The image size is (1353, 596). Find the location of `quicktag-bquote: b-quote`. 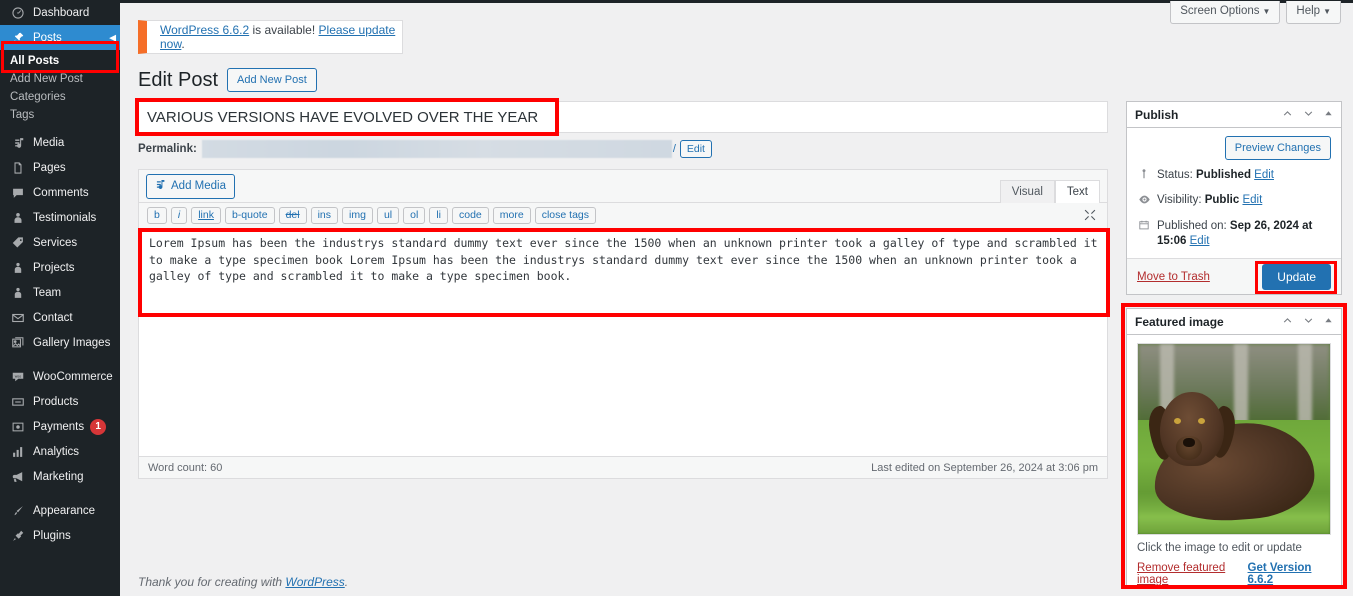

quicktag-bquote: b-quote is located at coordinates (249, 215).